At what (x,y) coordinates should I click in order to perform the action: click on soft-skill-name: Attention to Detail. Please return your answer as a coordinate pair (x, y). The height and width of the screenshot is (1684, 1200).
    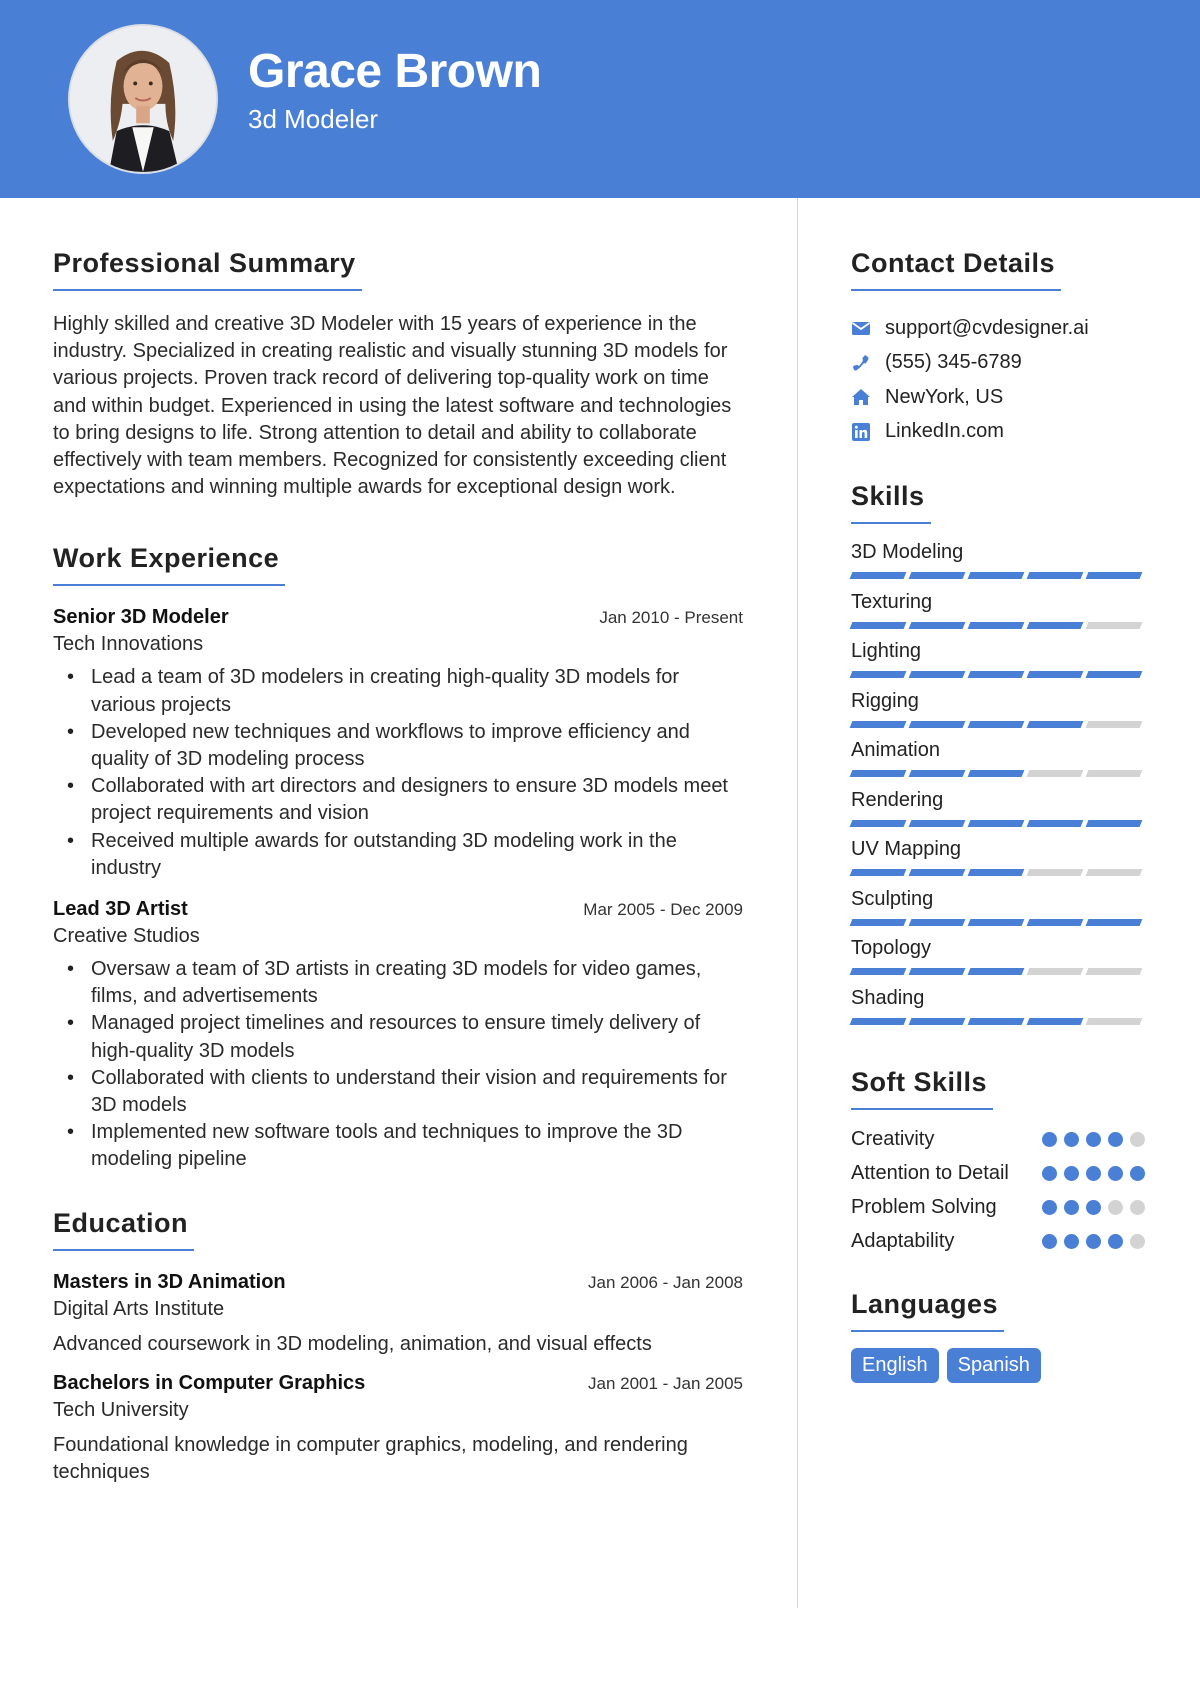
    Looking at the image, I should click on (930, 1173).